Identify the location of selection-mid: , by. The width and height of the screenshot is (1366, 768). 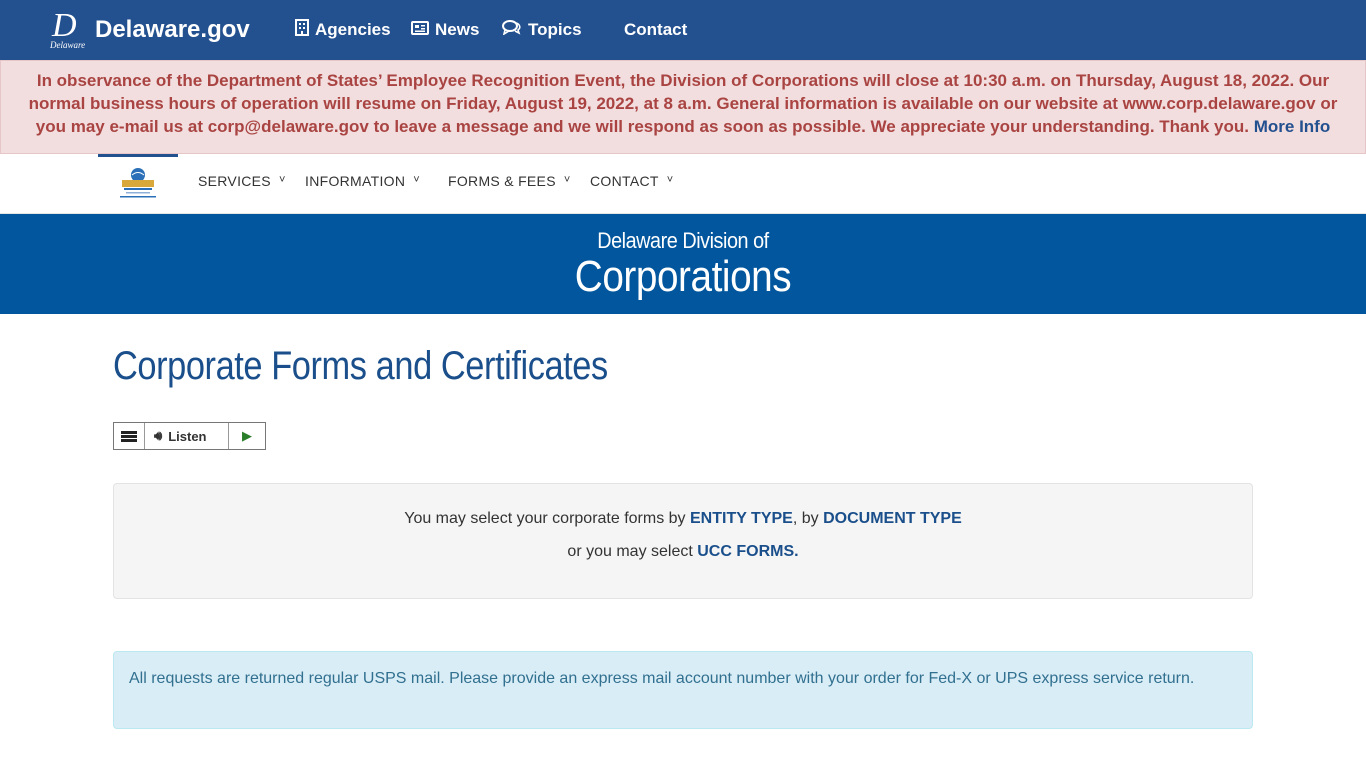
(808, 518).